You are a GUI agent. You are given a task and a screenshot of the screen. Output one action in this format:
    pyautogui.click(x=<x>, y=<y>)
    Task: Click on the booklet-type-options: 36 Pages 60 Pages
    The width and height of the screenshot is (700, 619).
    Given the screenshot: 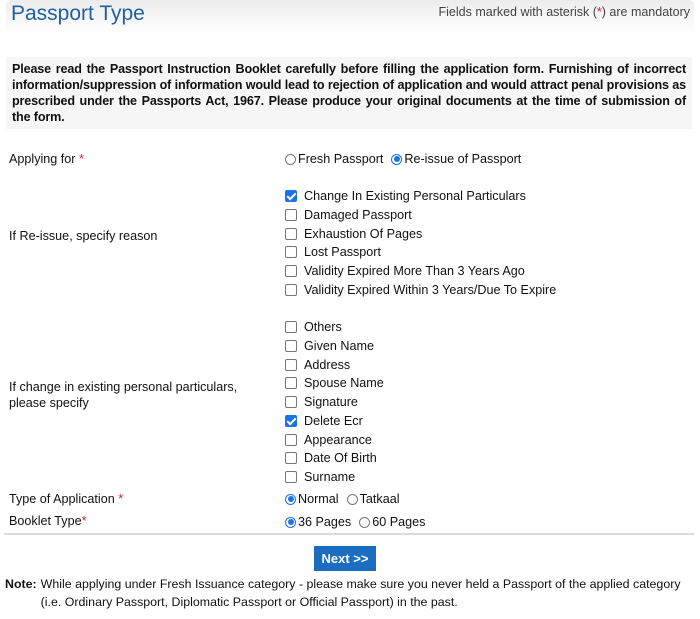 What is the action you would take?
    pyautogui.click(x=359, y=522)
    